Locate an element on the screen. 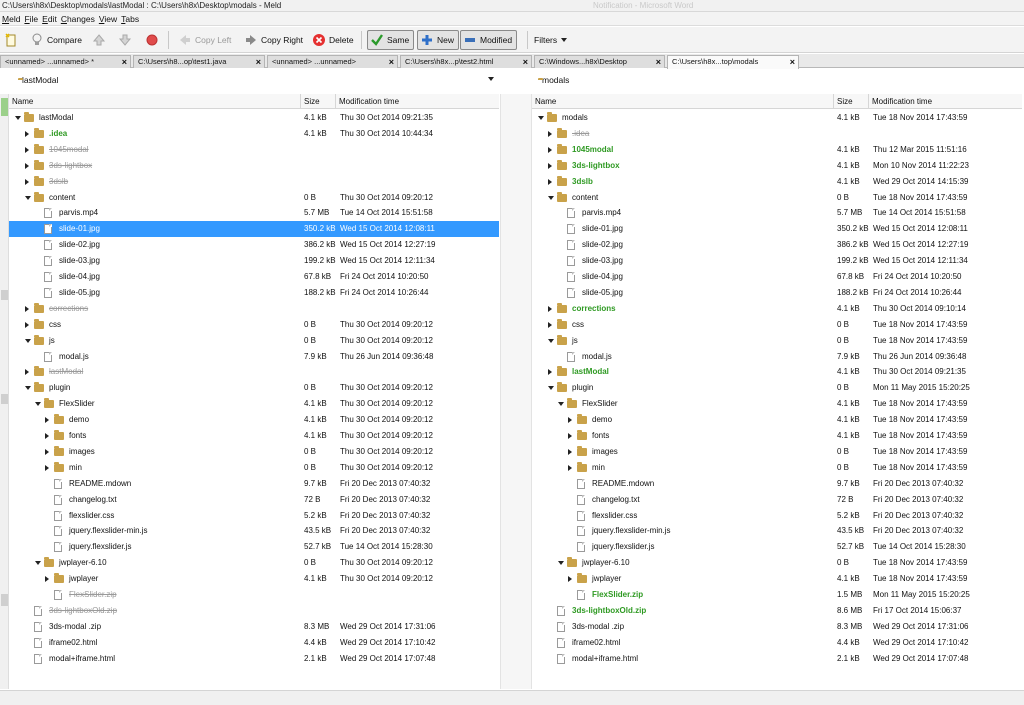 The width and height of the screenshot is (1024, 705). tree-row: 3dslb 4.1 kB Wed 29 Oct 2014 14:15:39 is located at coordinates (777, 182).